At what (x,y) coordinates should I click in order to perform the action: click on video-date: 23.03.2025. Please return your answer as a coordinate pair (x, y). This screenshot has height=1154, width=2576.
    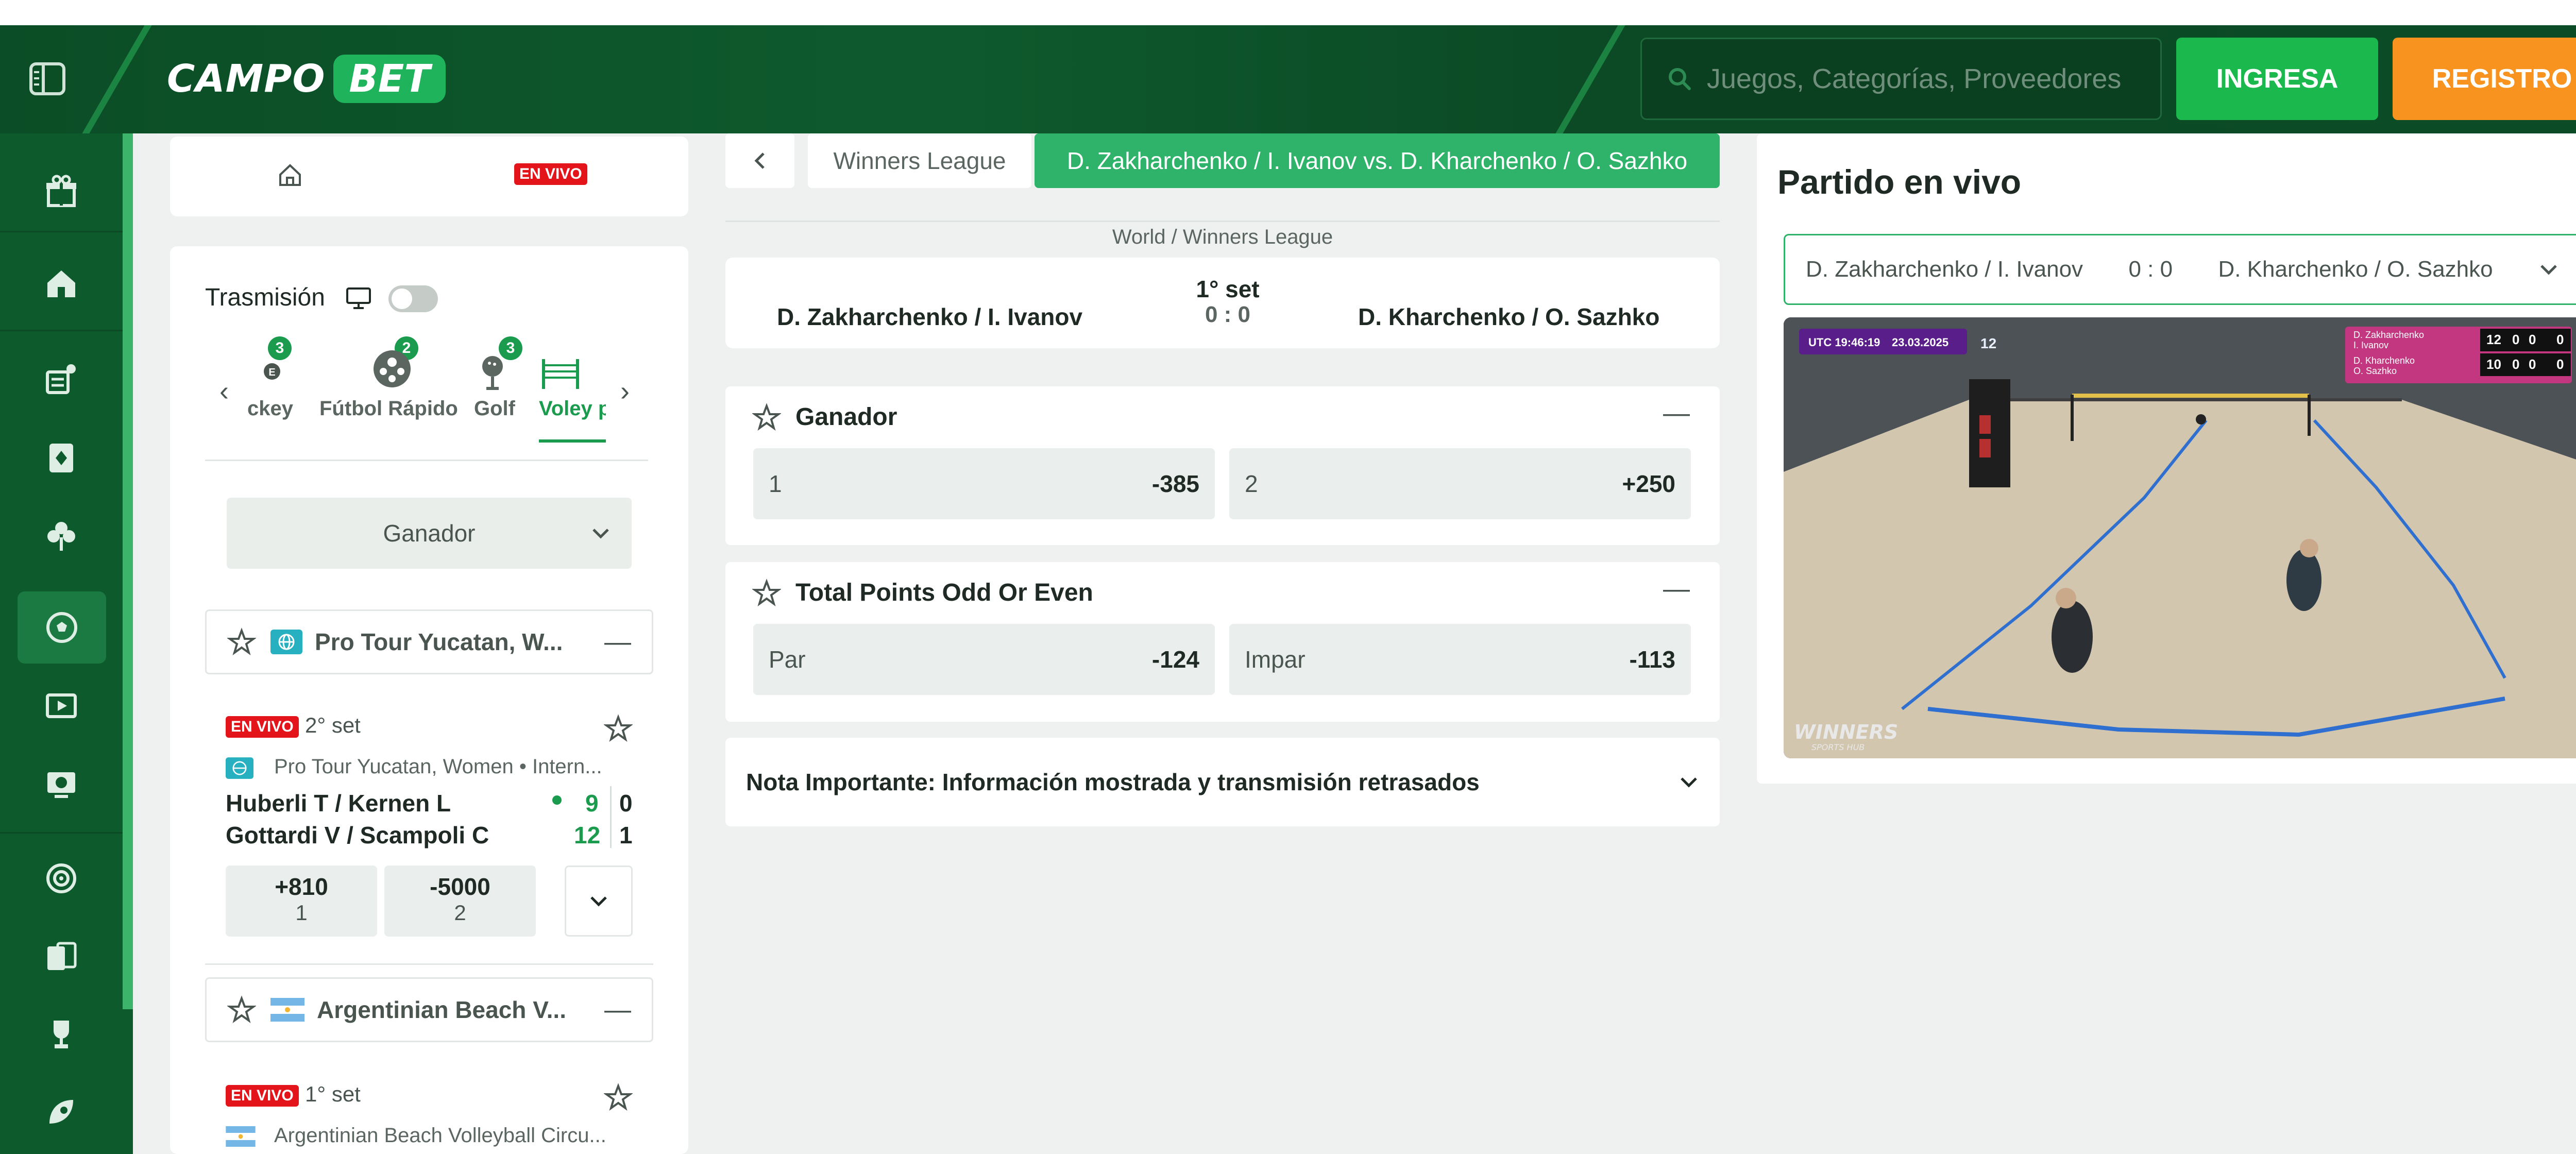
    Looking at the image, I should click on (1920, 342).